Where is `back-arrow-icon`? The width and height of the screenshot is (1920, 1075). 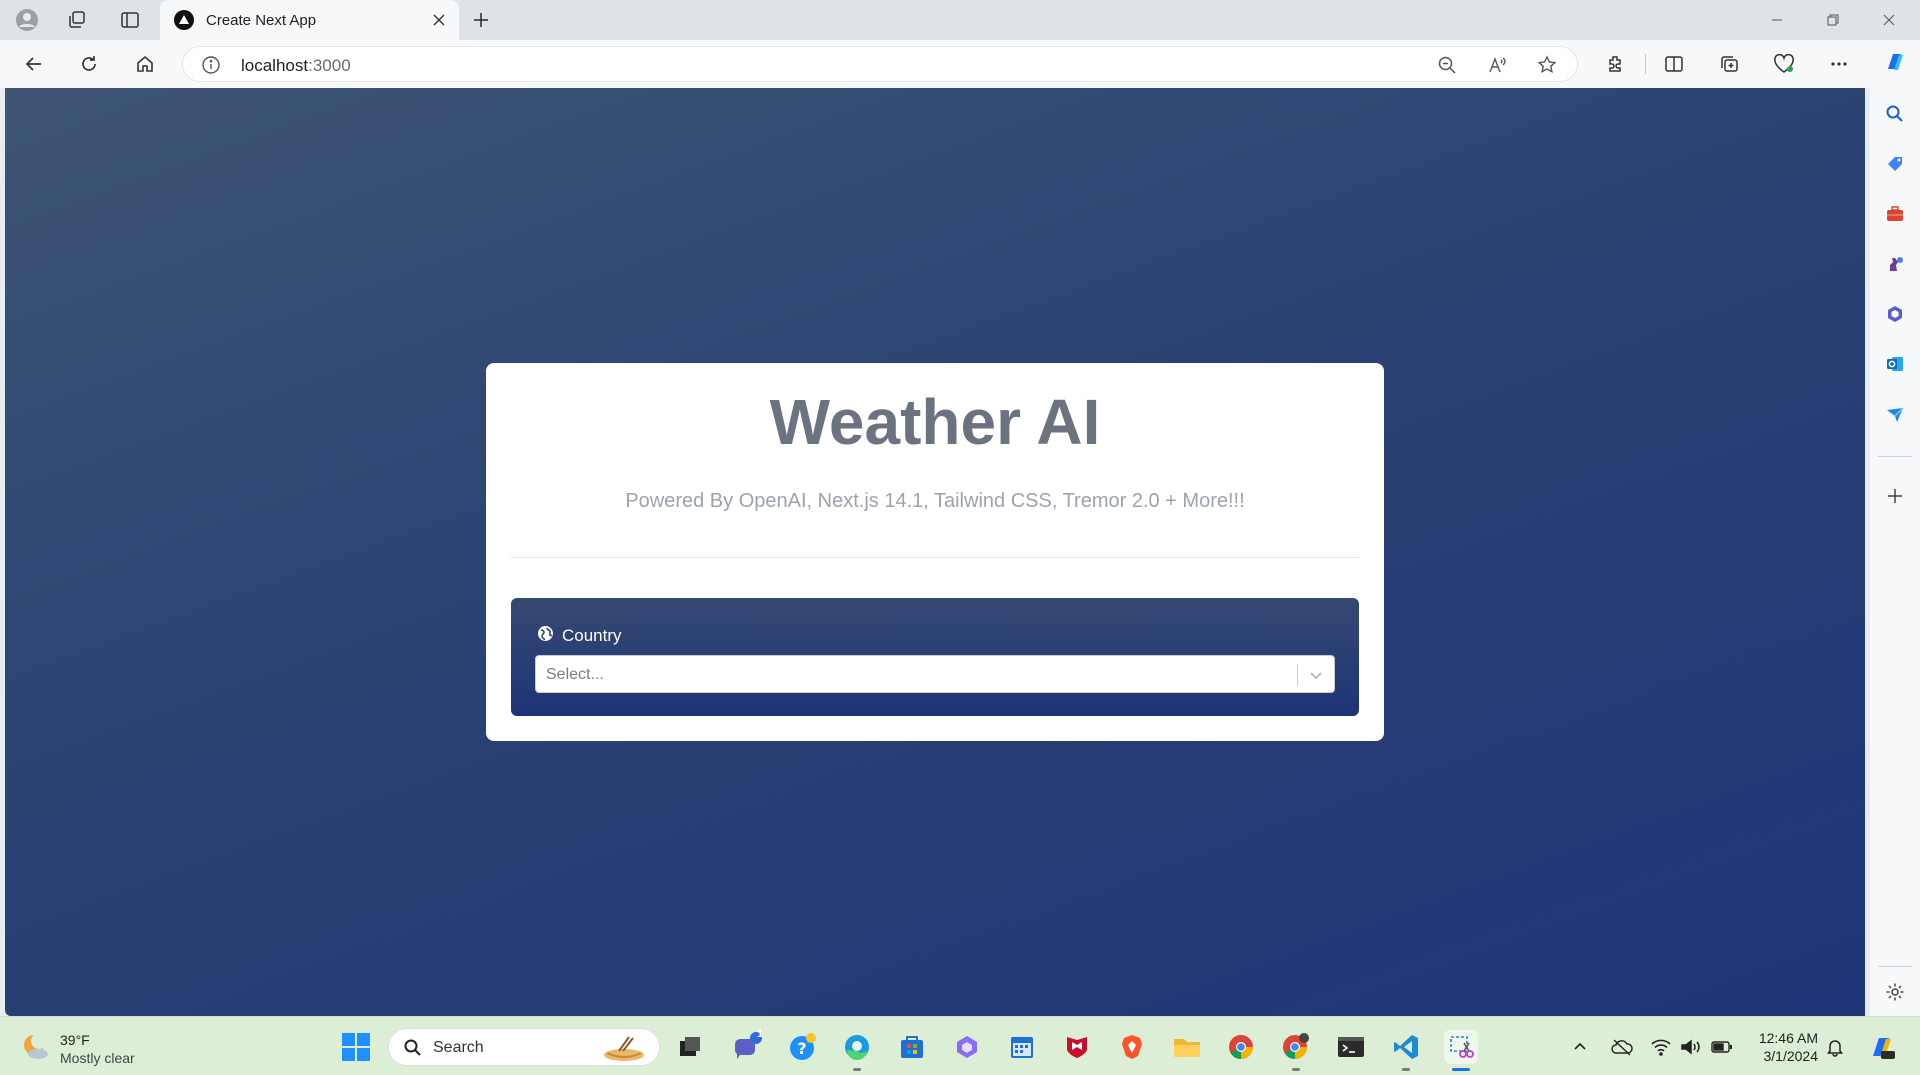
back-arrow-icon is located at coordinates (34, 64).